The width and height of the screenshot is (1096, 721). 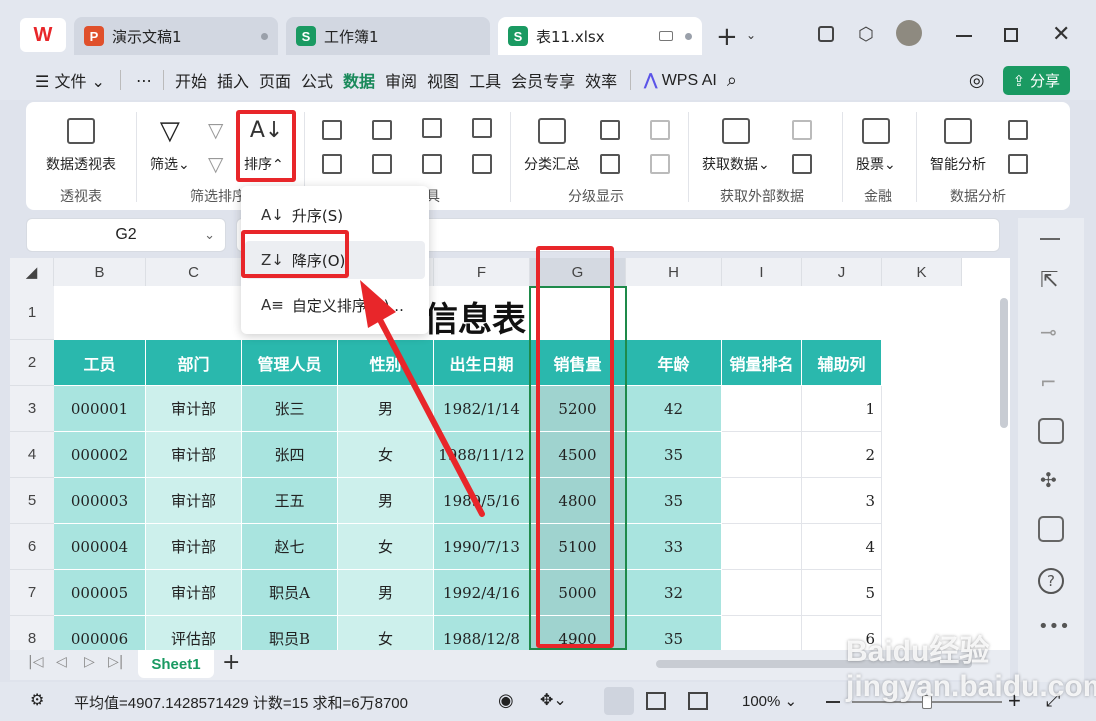 I want to click on watermark: Baidu经验 jingyan.baidu.com, so click(x=971, y=669).